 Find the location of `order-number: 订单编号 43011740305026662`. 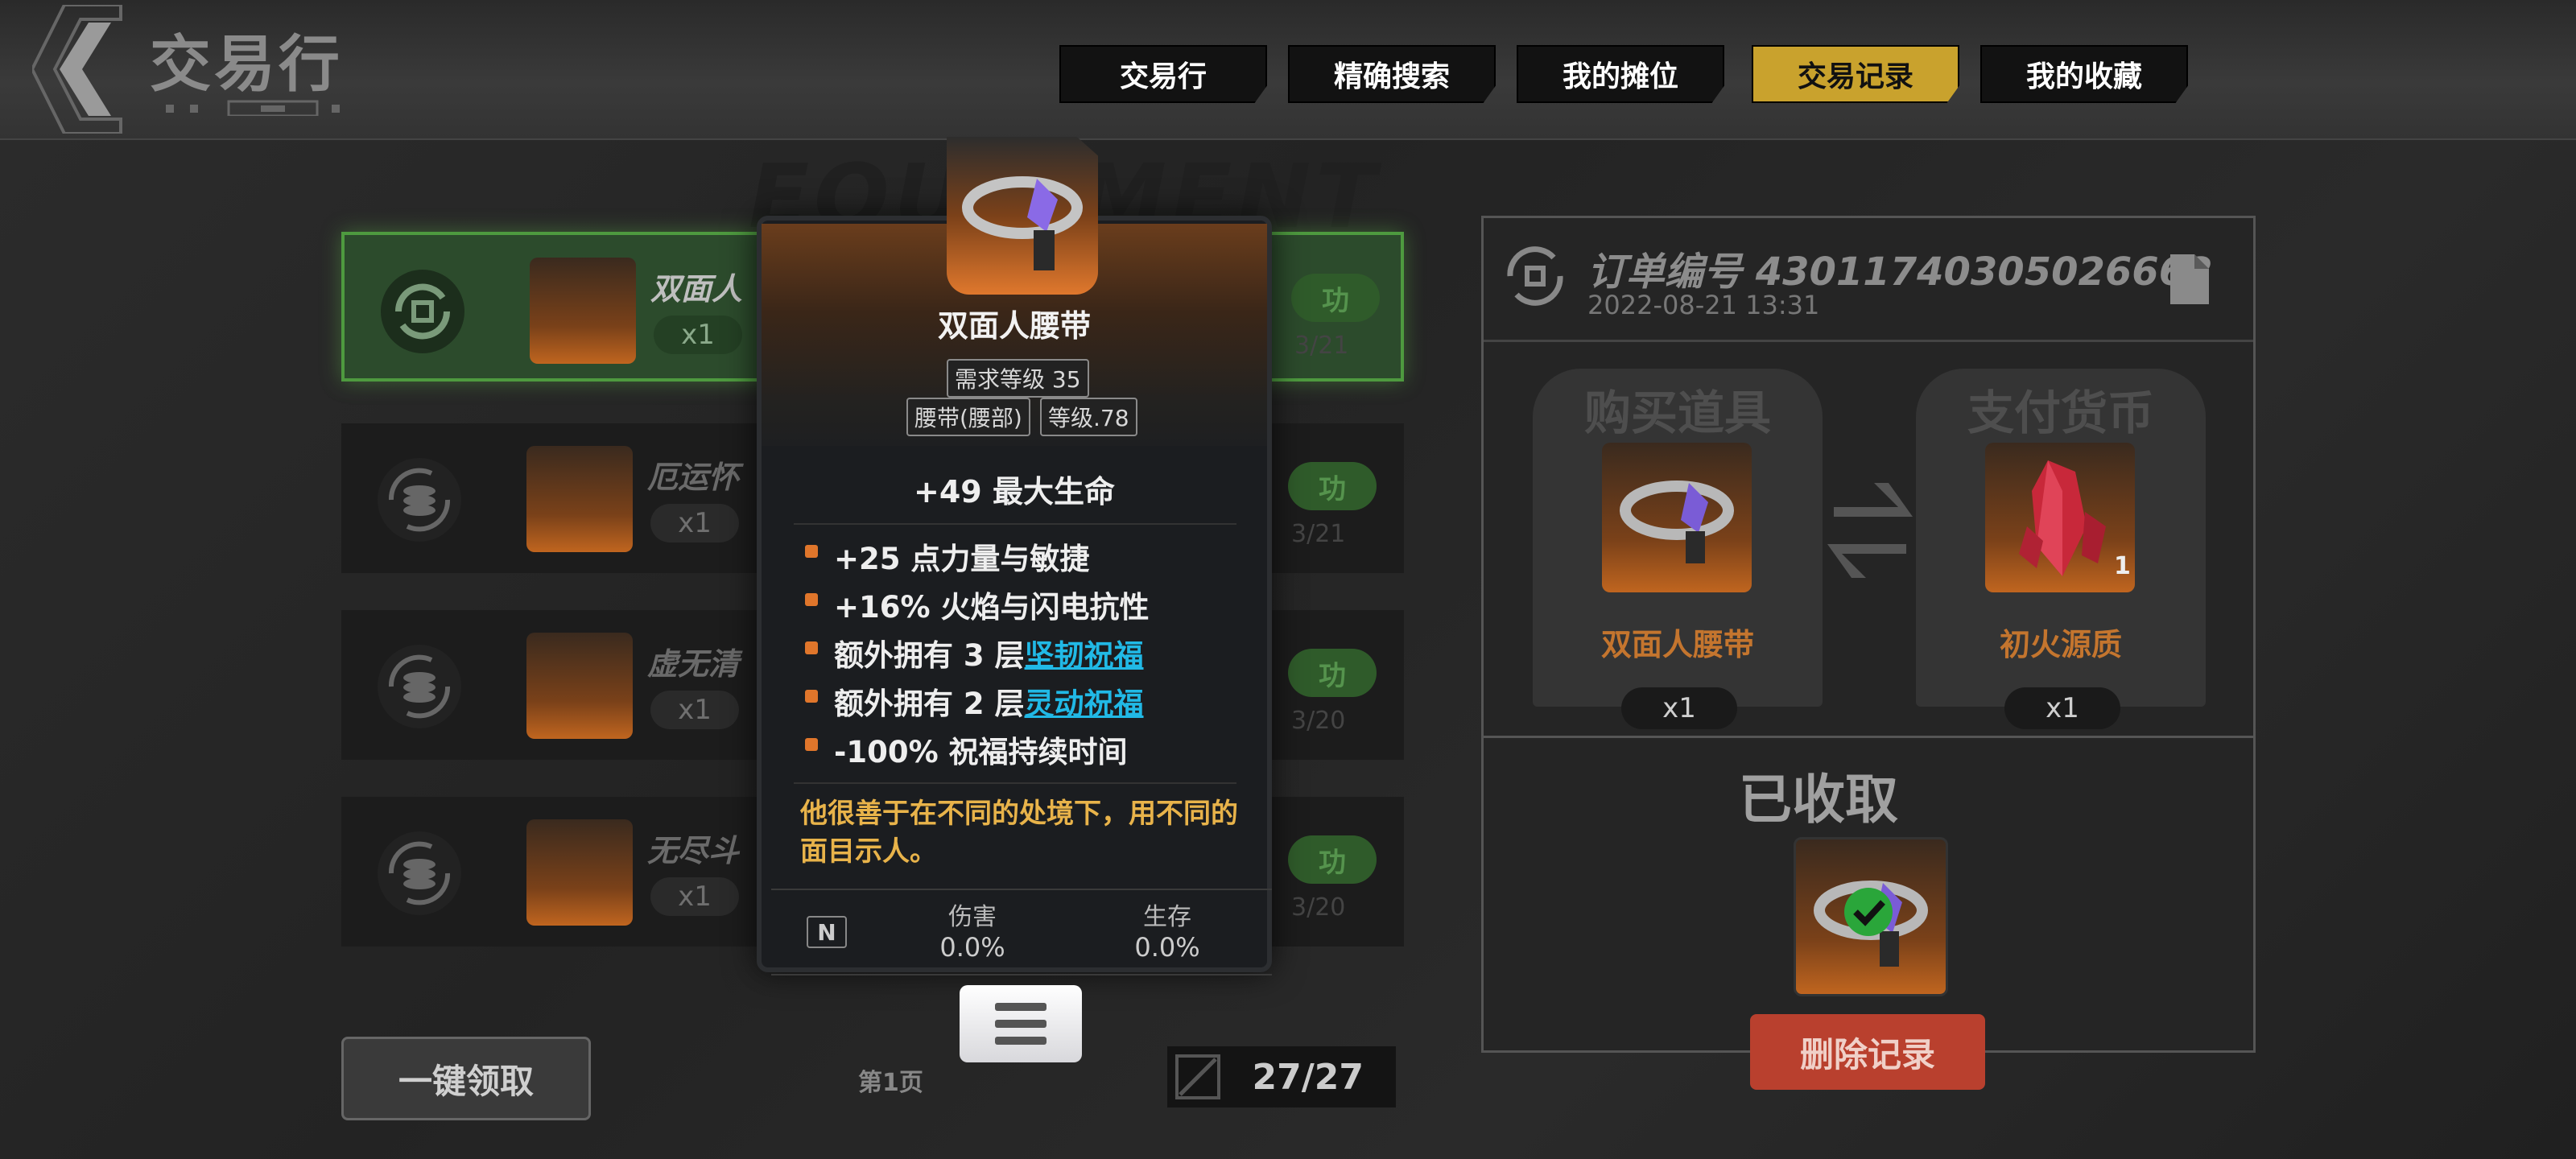

order-number: 订单编号 43011740305026662 is located at coordinates (1900, 272).